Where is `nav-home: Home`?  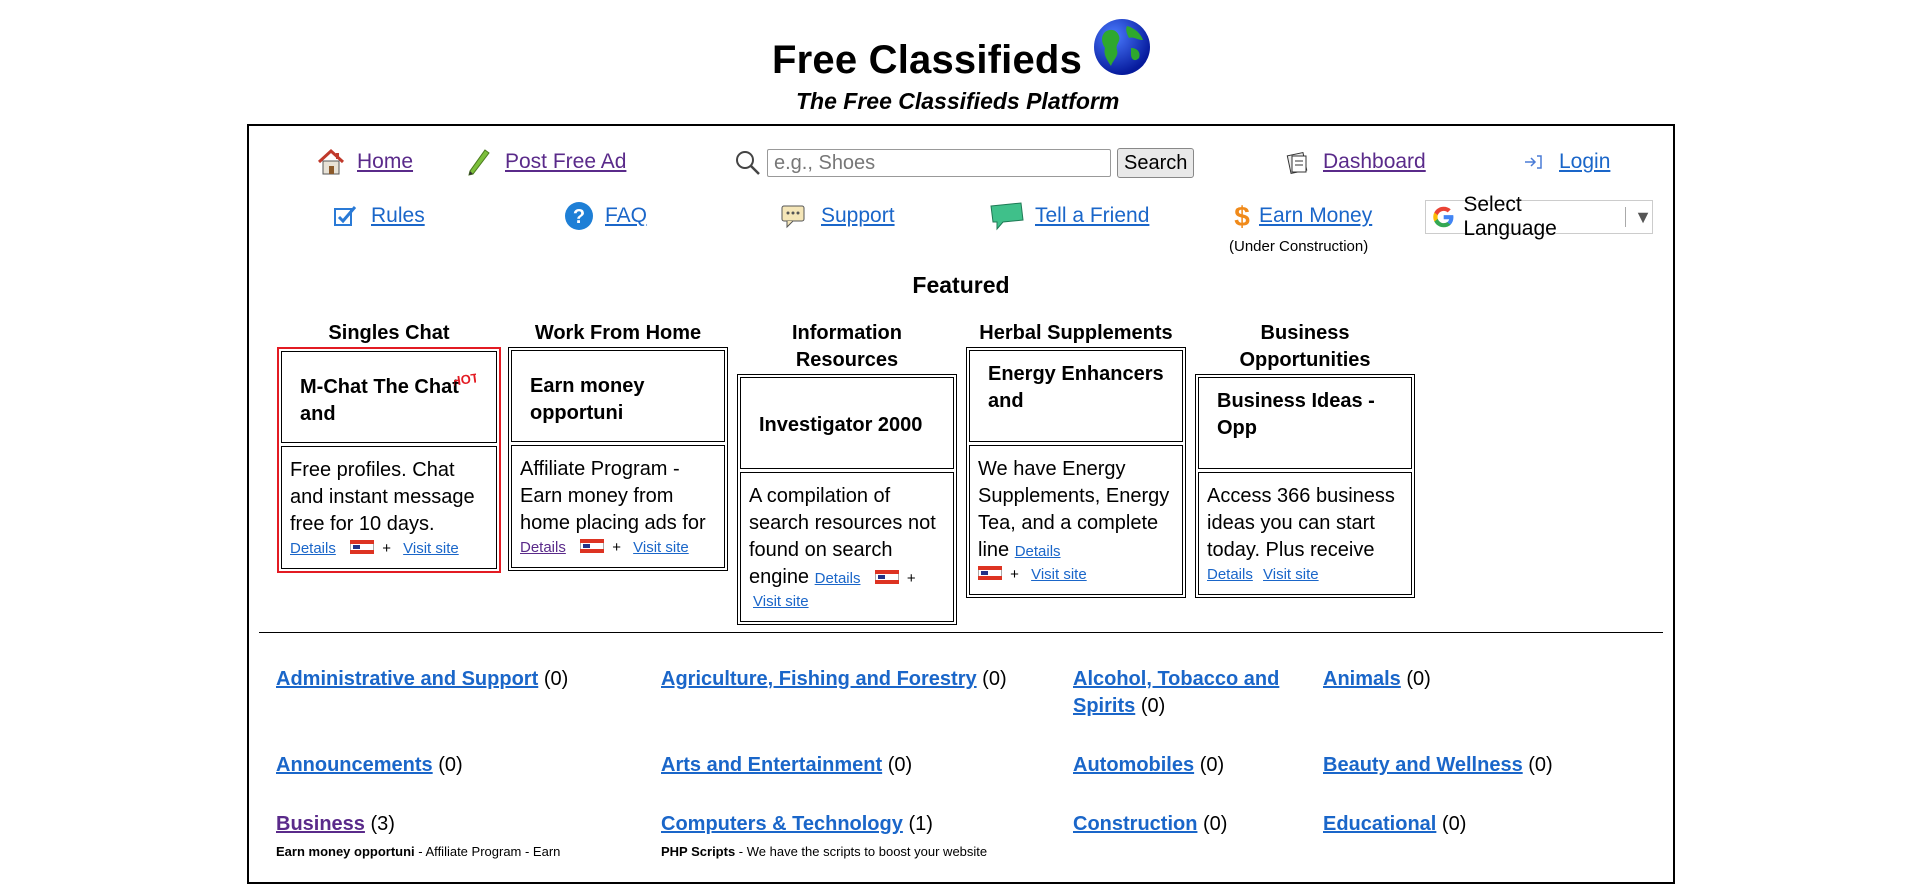 nav-home: Home is located at coordinates (364, 162).